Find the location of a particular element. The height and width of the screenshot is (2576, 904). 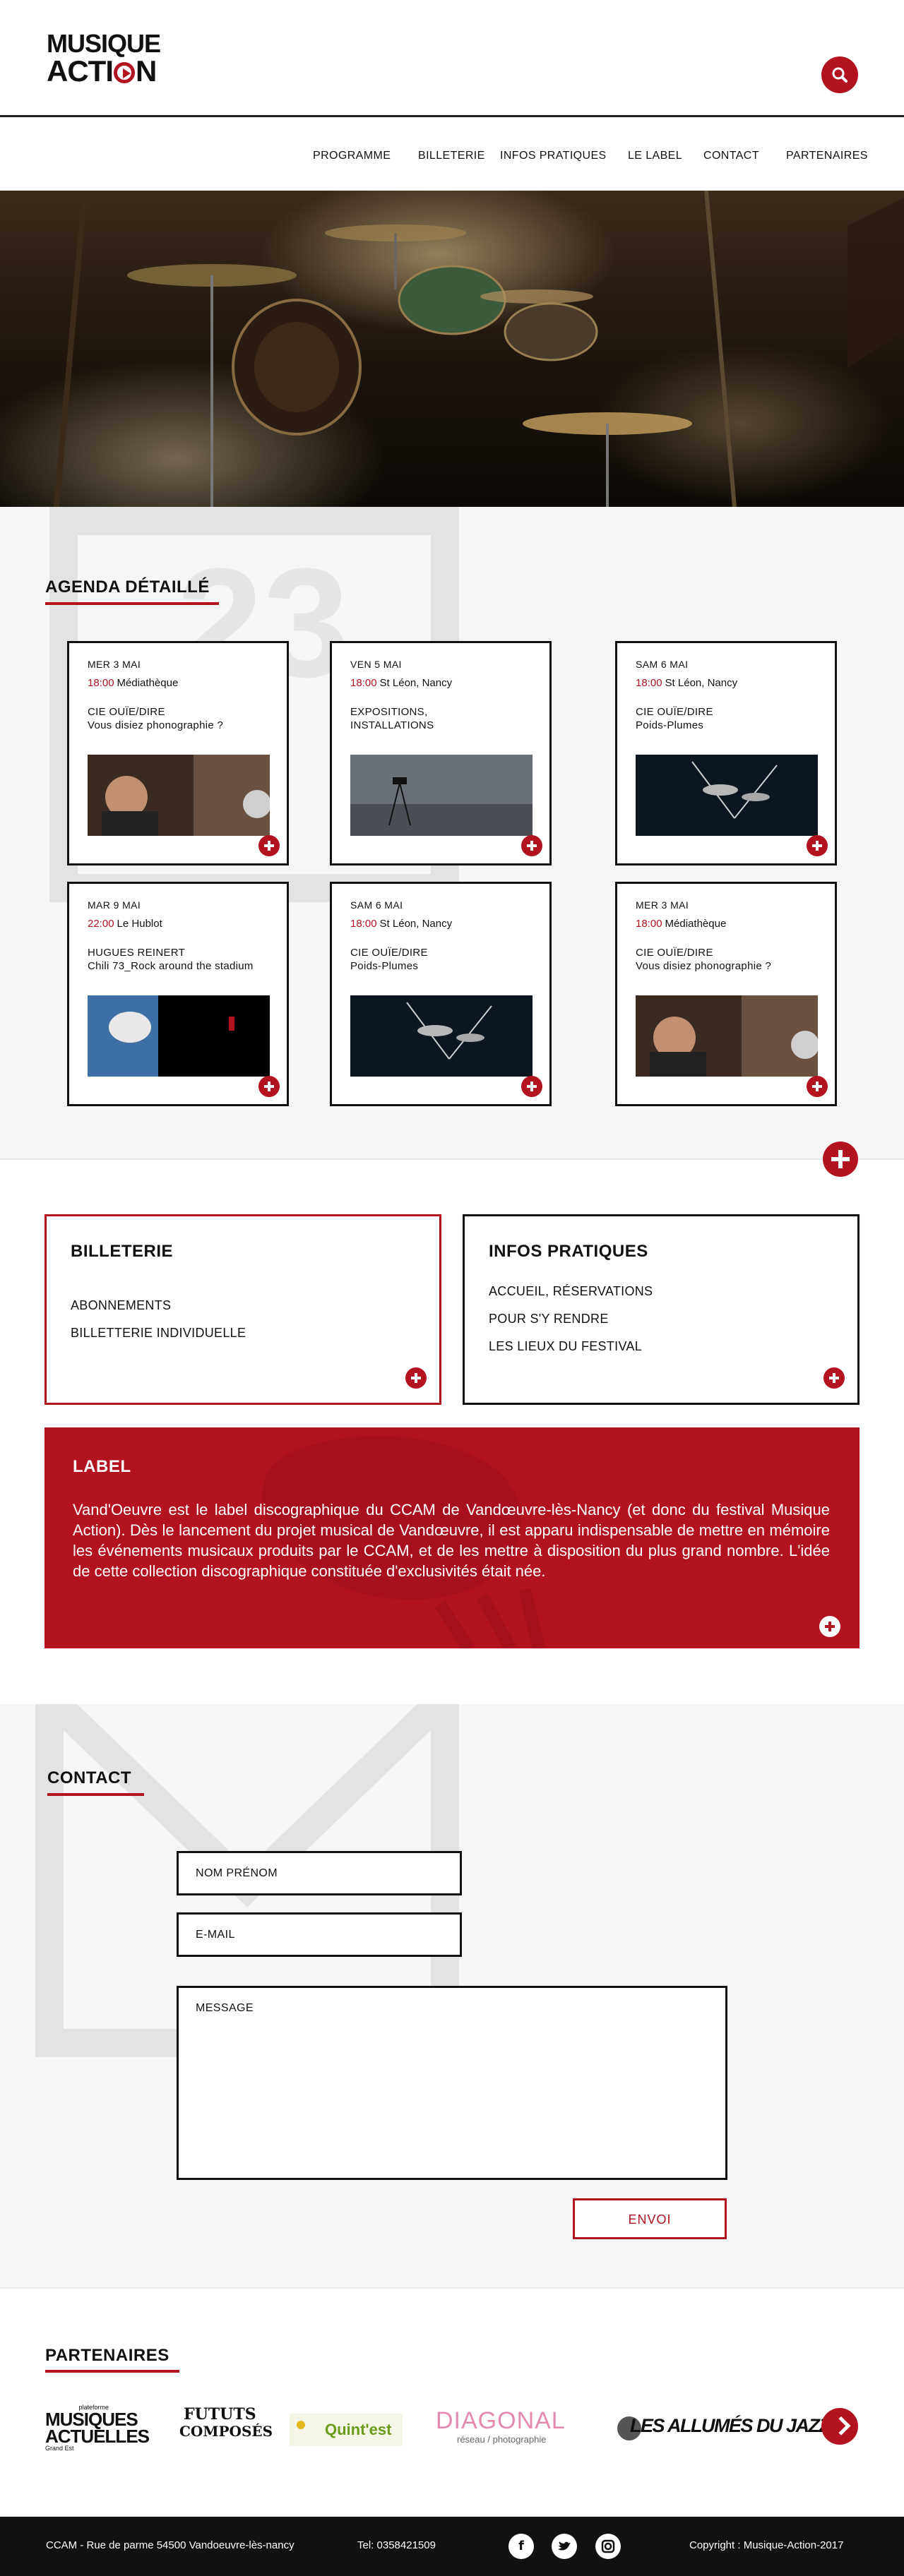

logo-line2: ACTI N is located at coordinates (102, 71).